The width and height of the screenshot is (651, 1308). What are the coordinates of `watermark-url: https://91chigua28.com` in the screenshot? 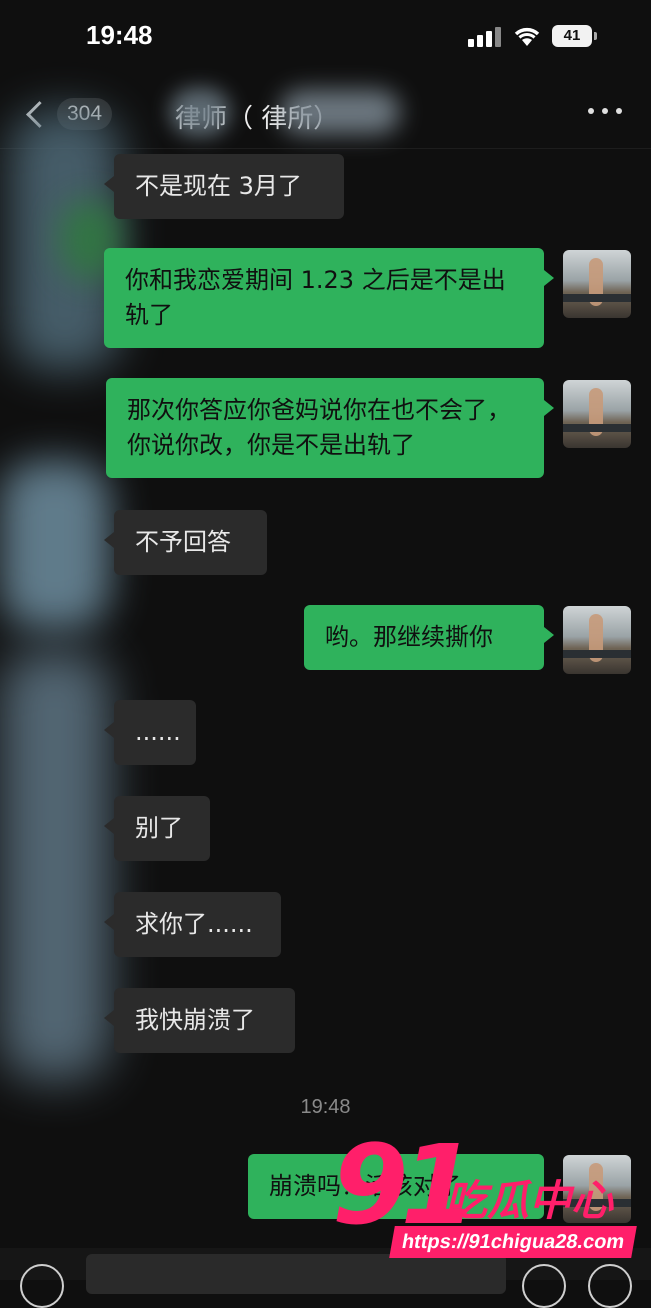 It's located at (513, 1242).